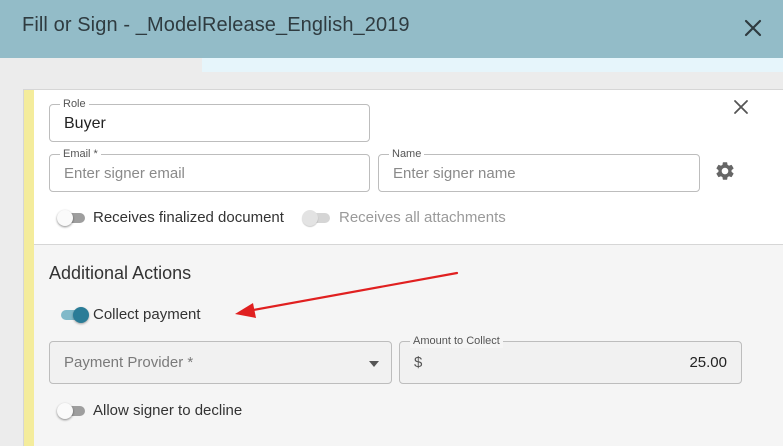 Image resolution: width=783 pixels, height=446 pixels. Describe the element at coordinates (74, 104) in the screenshot. I see `role-label: Role` at that location.